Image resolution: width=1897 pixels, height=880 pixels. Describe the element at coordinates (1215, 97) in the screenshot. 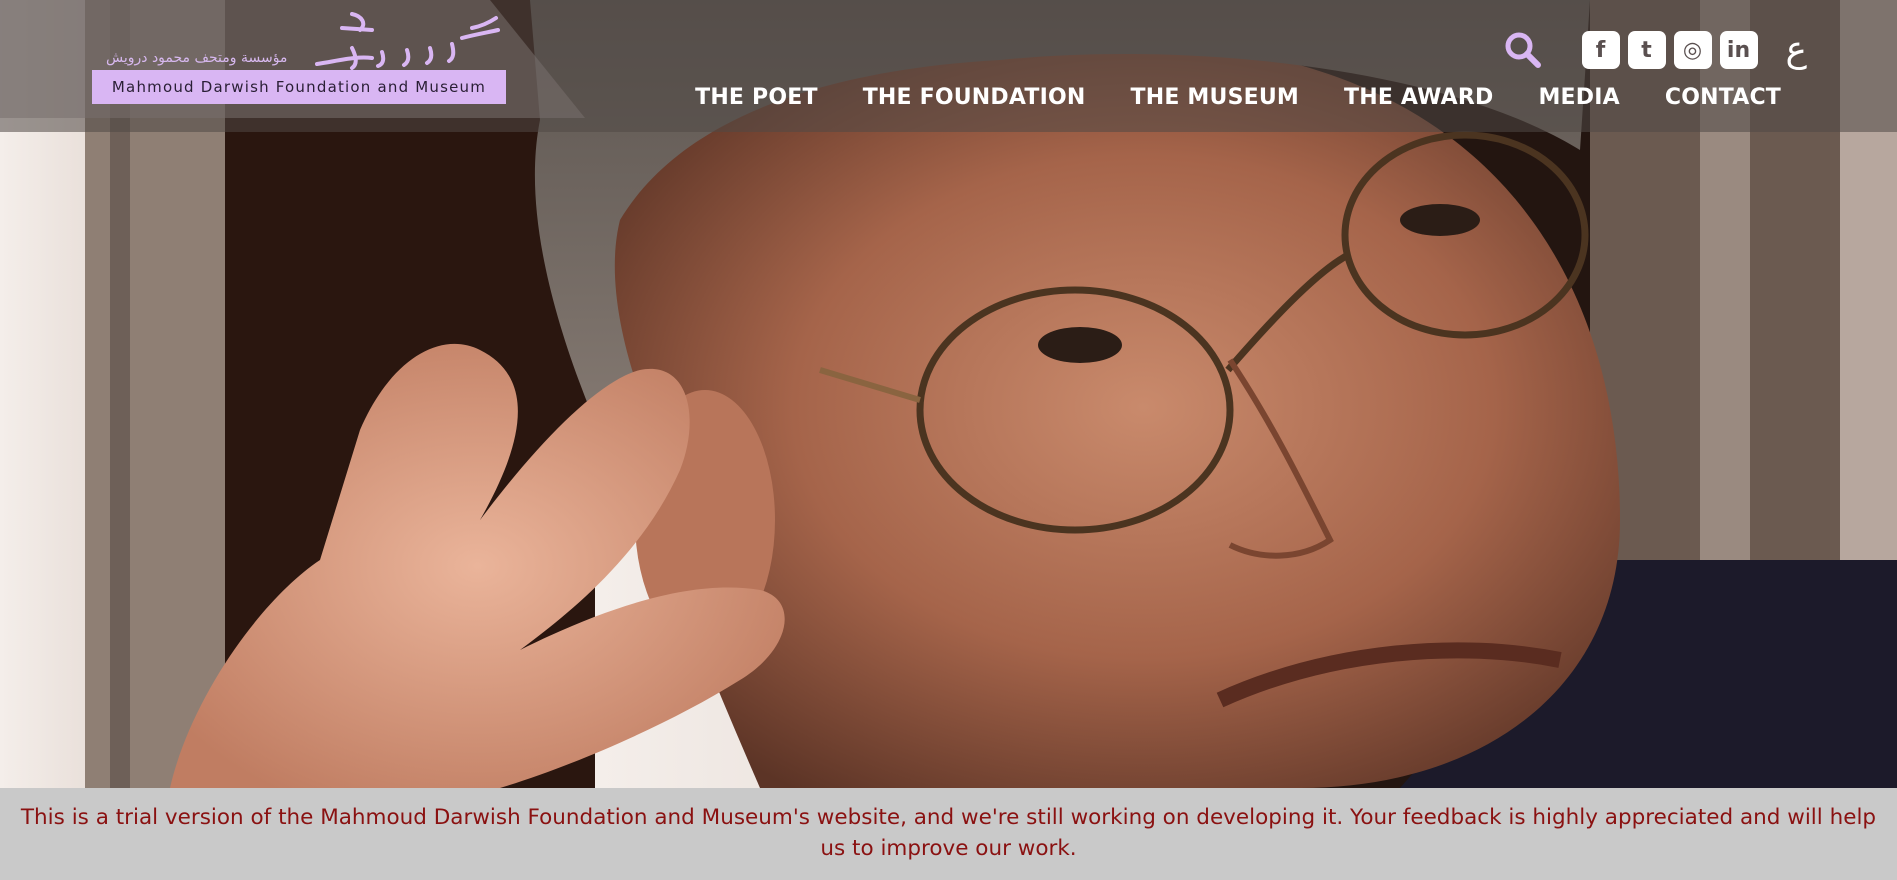

I see `nav-item-the-museum: THE MUSEUM` at that location.